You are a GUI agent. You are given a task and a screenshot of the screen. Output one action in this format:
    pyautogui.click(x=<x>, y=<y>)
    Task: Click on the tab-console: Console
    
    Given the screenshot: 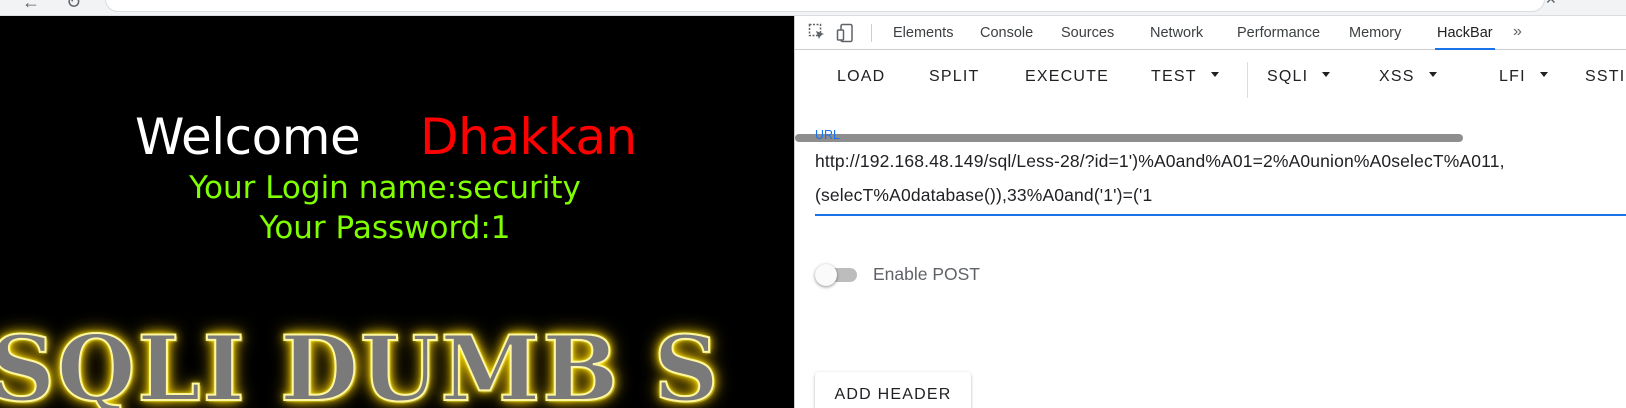 What is the action you would take?
    pyautogui.click(x=1006, y=33)
    